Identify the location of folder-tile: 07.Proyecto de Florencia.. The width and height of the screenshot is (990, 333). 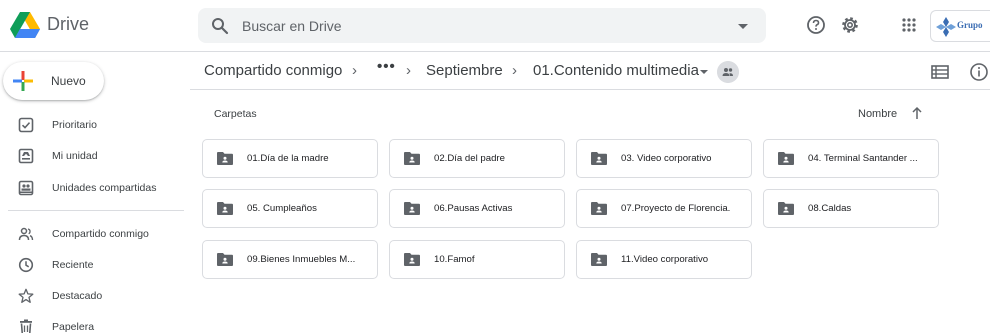
(664, 208).